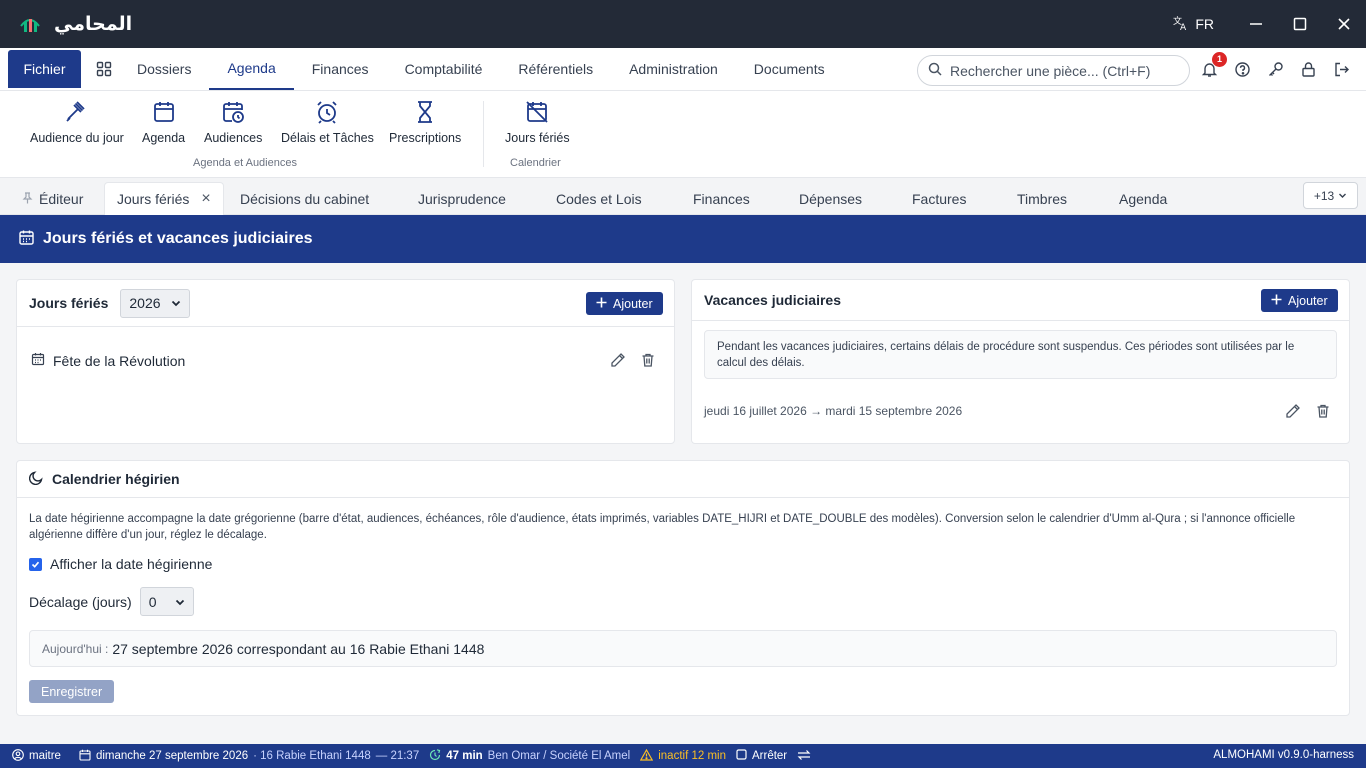  I want to click on lock-icon, so click(1308, 70).